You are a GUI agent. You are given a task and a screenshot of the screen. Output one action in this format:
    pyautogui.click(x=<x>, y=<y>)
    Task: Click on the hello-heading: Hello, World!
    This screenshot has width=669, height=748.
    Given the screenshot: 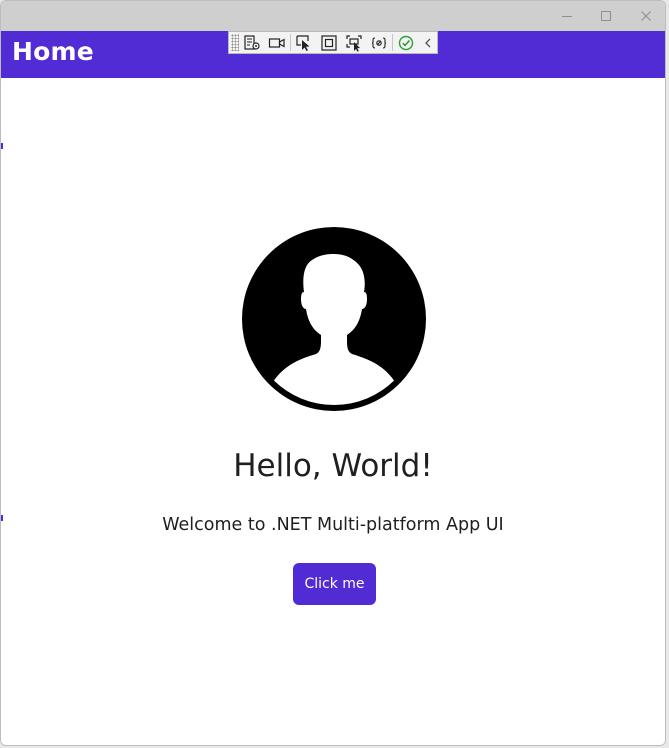 What is the action you would take?
    pyautogui.click(x=333, y=466)
    